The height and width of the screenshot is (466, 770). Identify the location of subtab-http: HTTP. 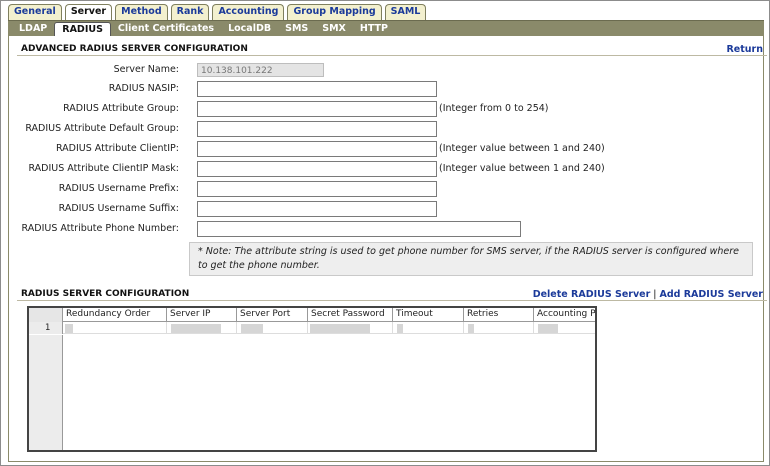
(374, 29).